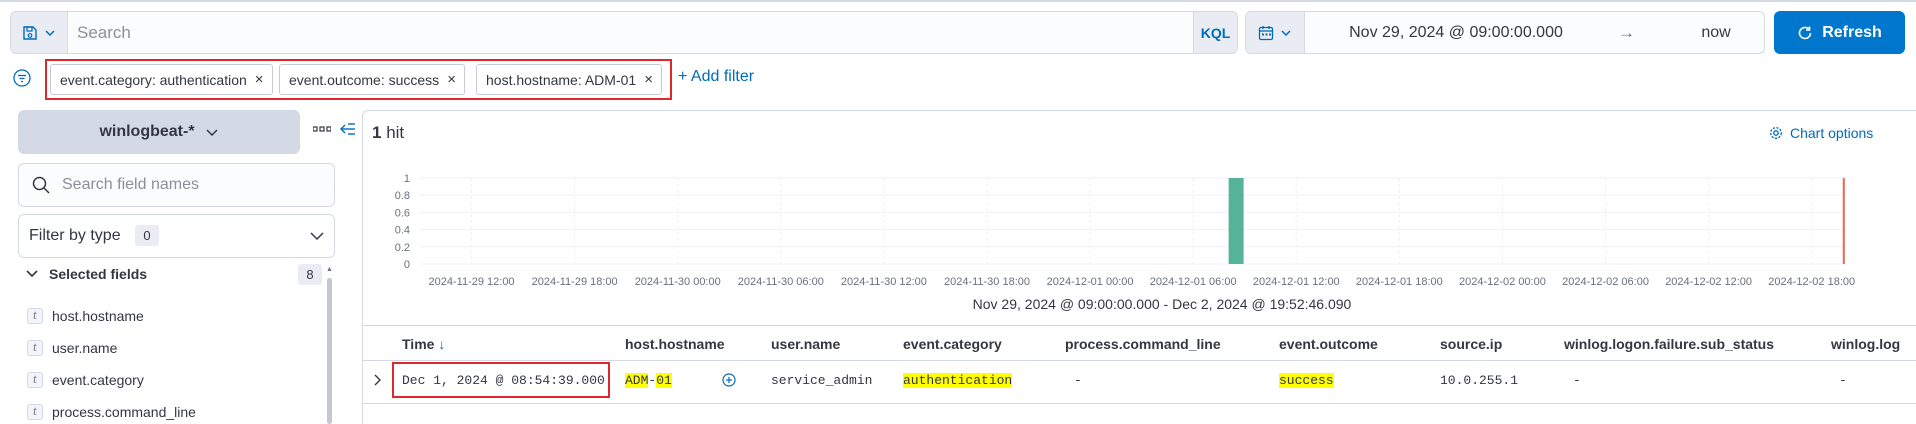 This screenshot has width=1916, height=424. I want to click on column-header-host: host.hostname, so click(675, 344).